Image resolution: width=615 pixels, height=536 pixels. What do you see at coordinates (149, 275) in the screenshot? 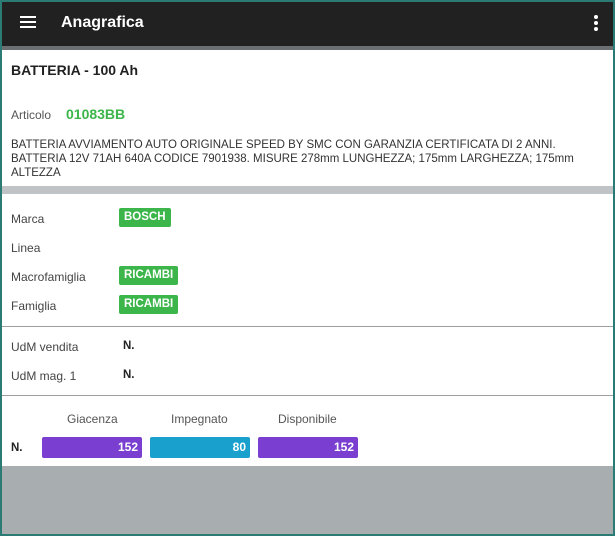
I see `macrofamily-badge: RICAMBI` at bounding box center [149, 275].